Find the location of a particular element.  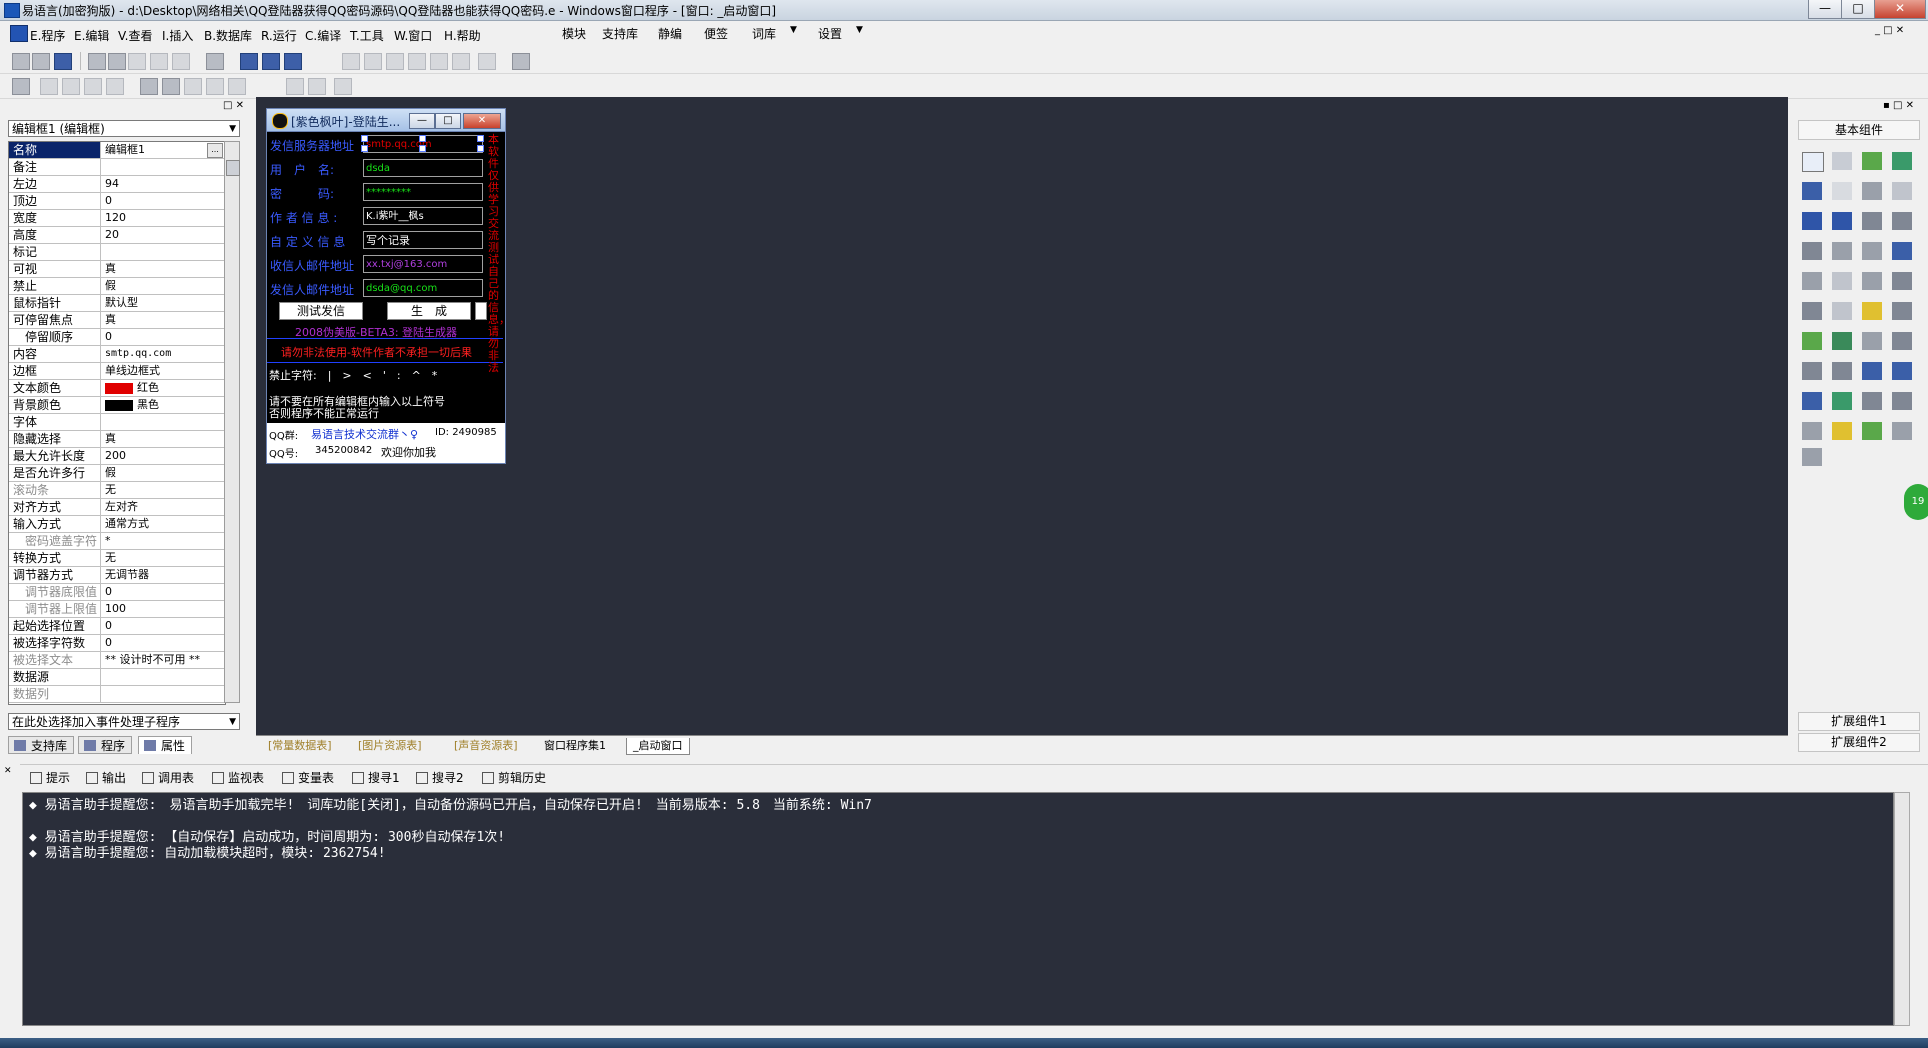

property-row: 宽度 120 is located at coordinates (117, 218).